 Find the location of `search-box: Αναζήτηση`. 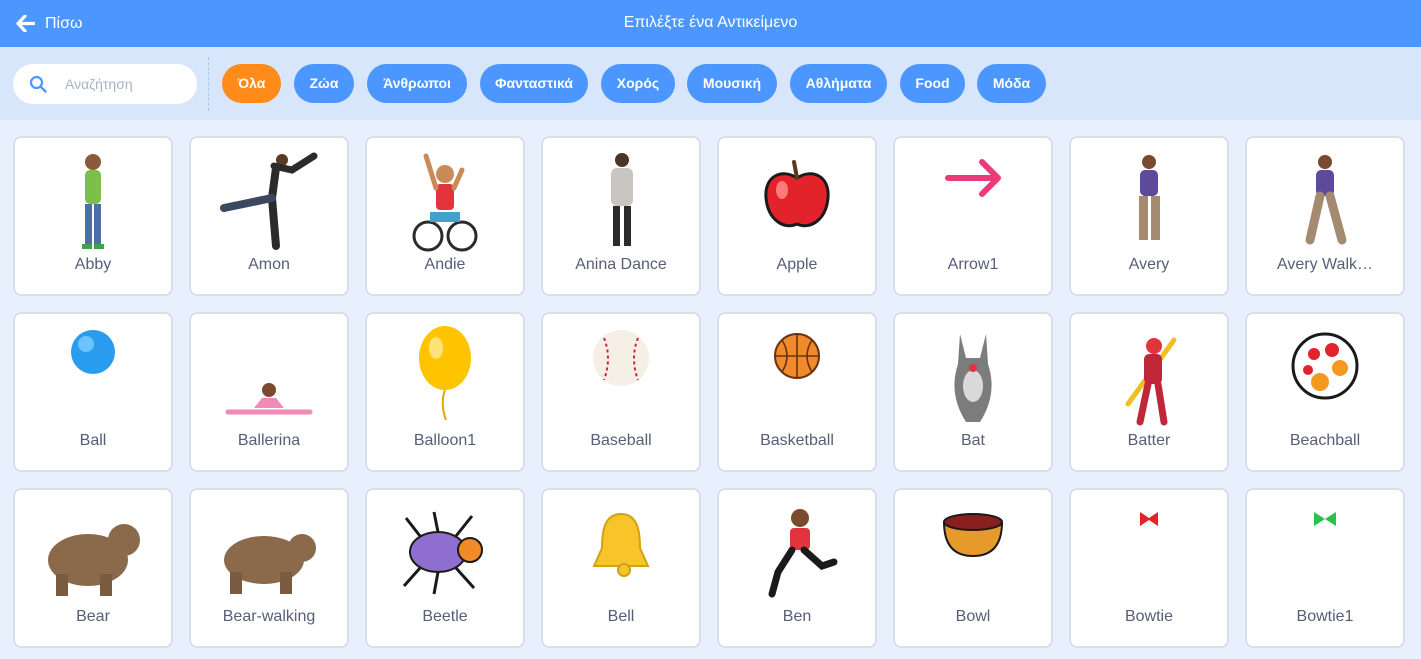

search-box: Αναζήτηση is located at coordinates (105, 84).